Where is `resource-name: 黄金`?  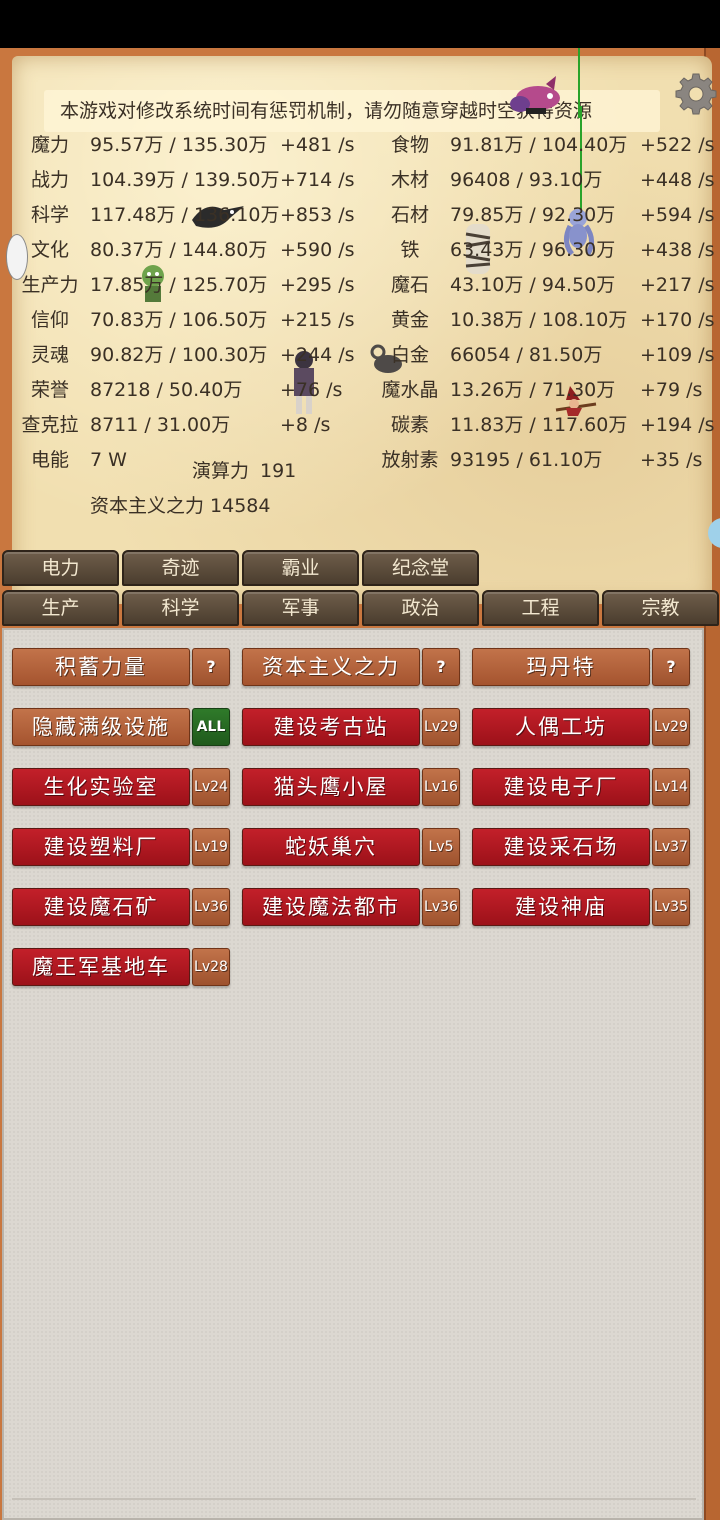
resource-name: 黄金 is located at coordinates (409, 320).